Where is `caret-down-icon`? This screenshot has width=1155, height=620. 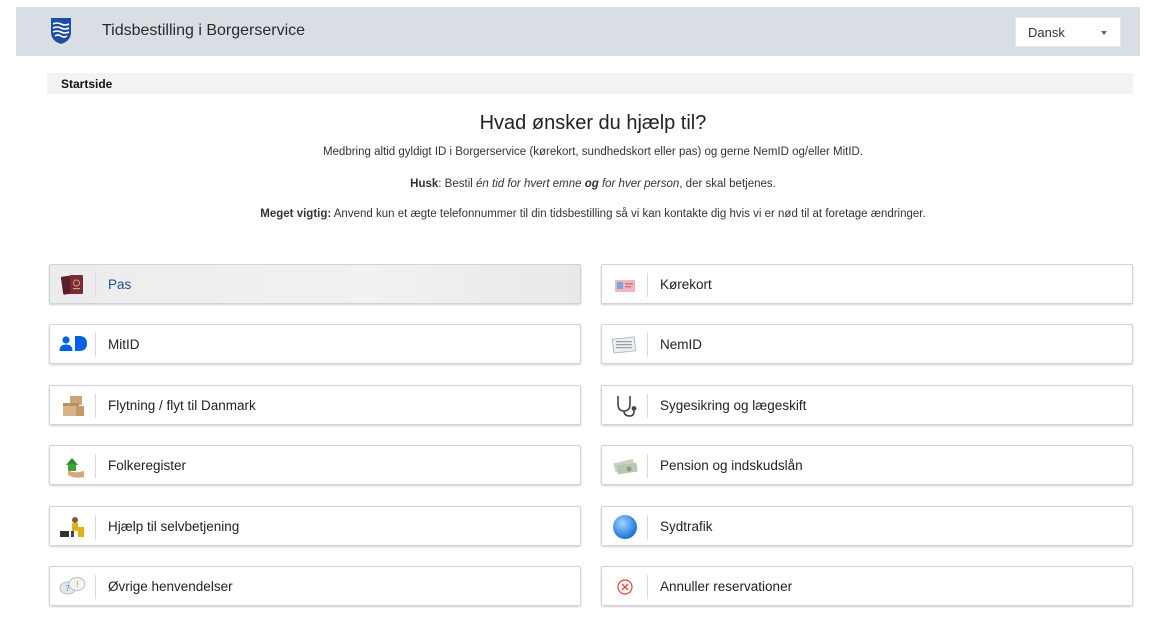
caret-down-icon is located at coordinates (1104, 33).